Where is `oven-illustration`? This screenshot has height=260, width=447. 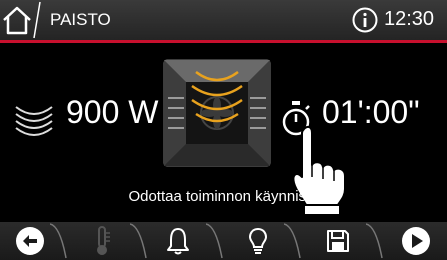 oven-illustration is located at coordinates (217, 113).